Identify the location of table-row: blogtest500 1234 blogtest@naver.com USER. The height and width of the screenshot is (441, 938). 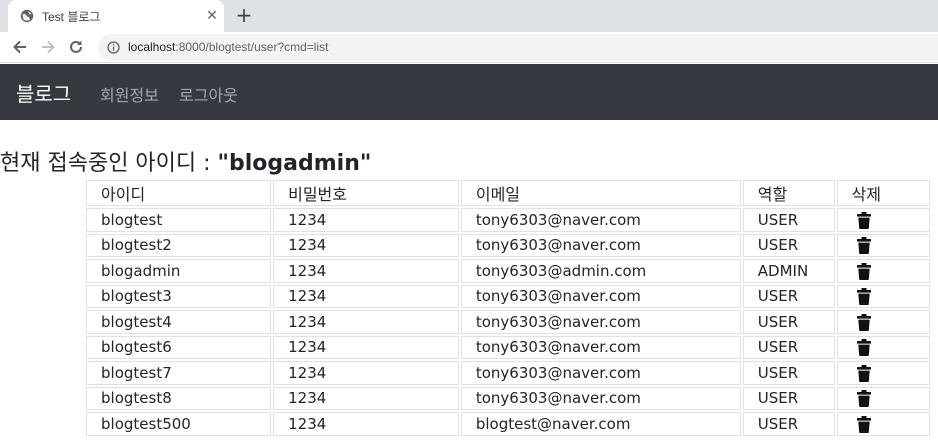
(508, 424).